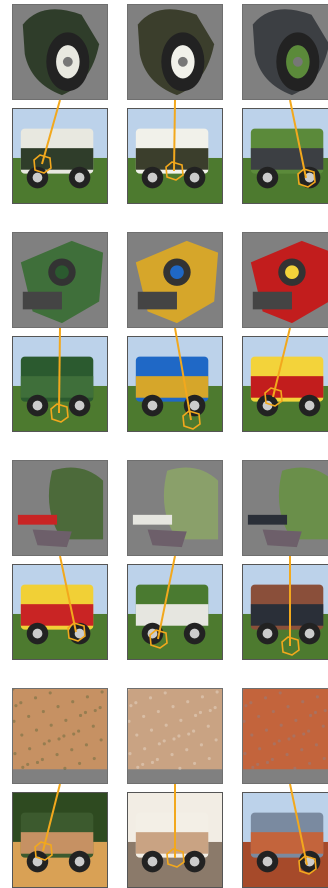 This screenshot has width=328, height=888. I want to click on green-landrover-autumn-photo, so click(60, 840).